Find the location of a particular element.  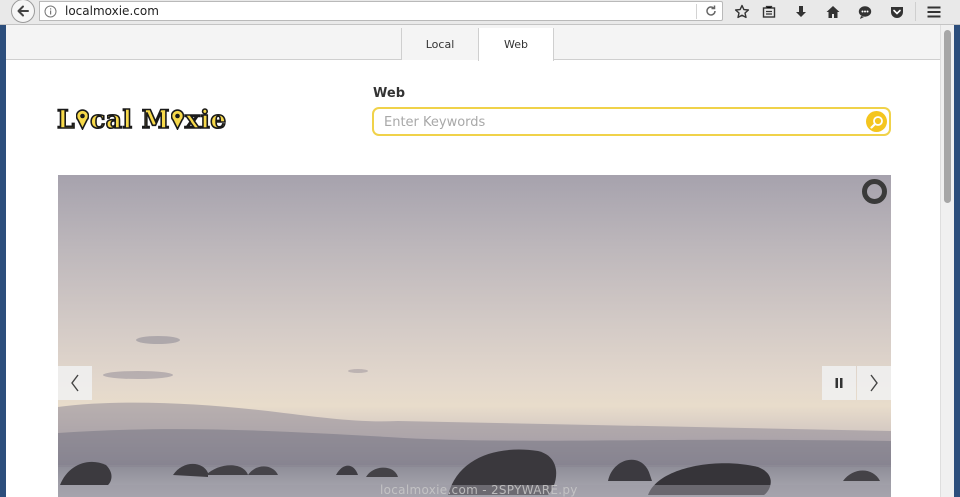

loading-ring-icon is located at coordinates (874, 191).